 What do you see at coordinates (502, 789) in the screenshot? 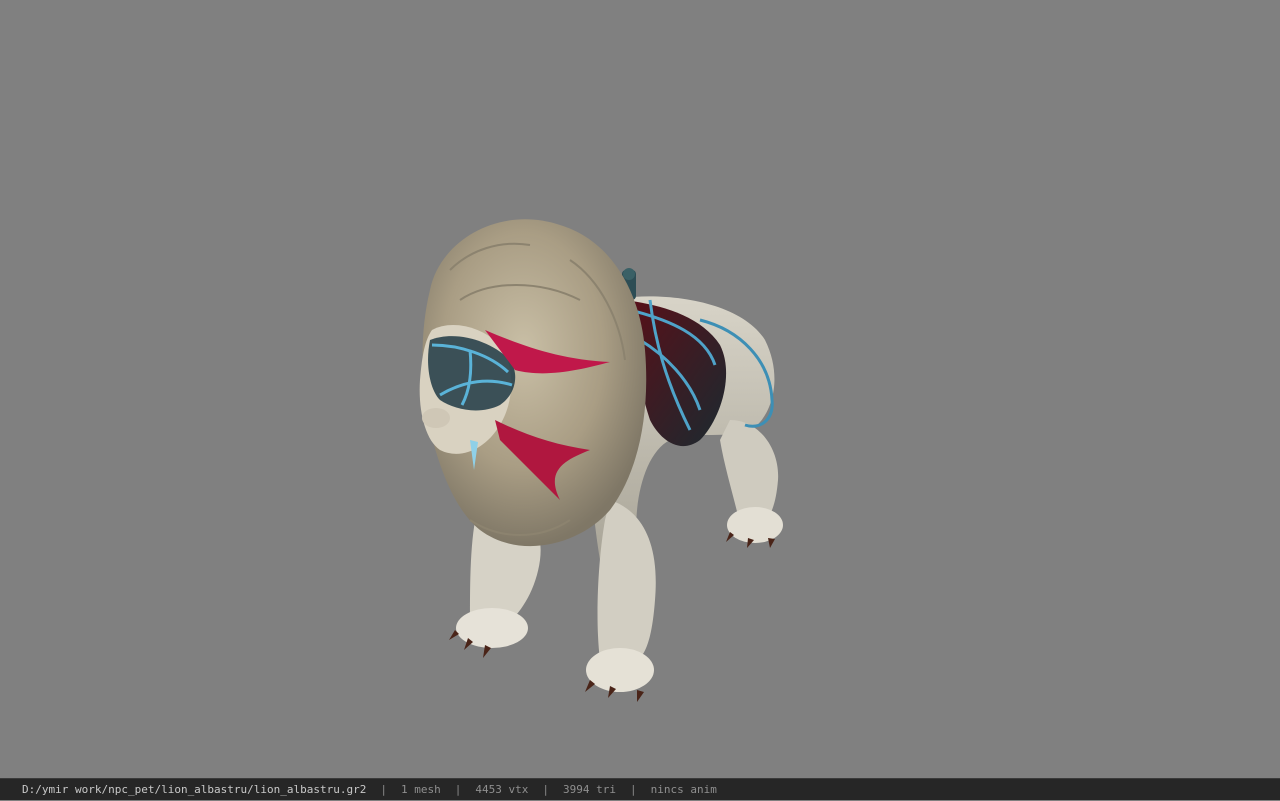
I see `vertex-count-label: 4453 vtx` at bounding box center [502, 789].